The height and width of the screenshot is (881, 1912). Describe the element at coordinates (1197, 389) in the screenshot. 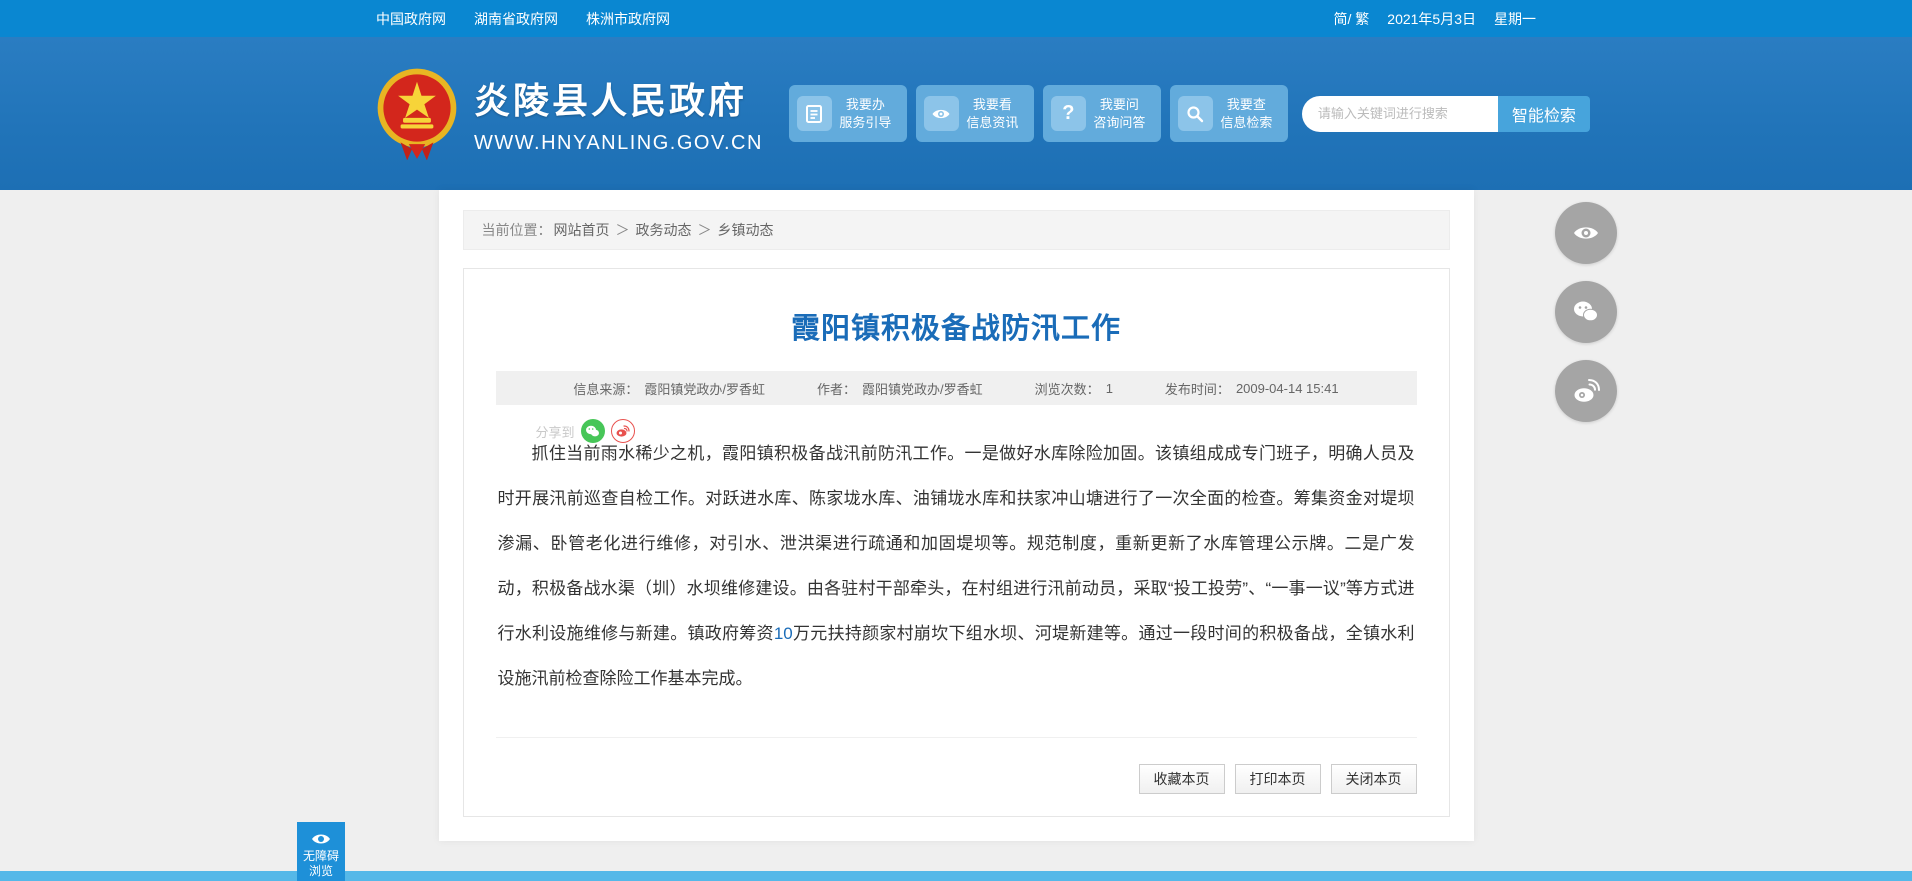

I see `meta-time-label: 发布时间：` at that location.